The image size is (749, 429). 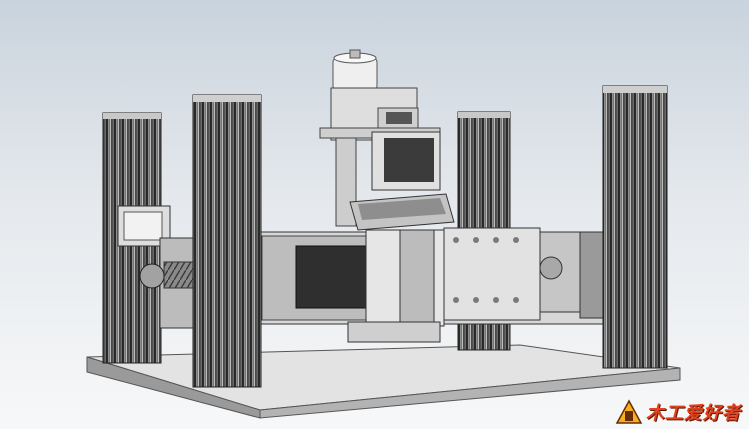 I want to click on front-right-pillar, so click(x=635, y=227).